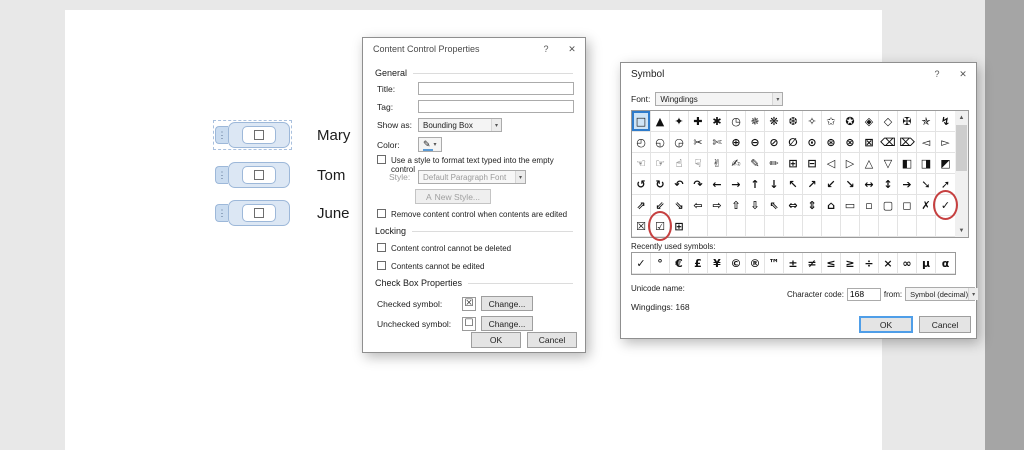 The width and height of the screenshot is (1024, 450). What do you see at coordinates (812, 121) in the screenshot?
I see `symbol-cell: ✧` at bounding box center [812, 121].